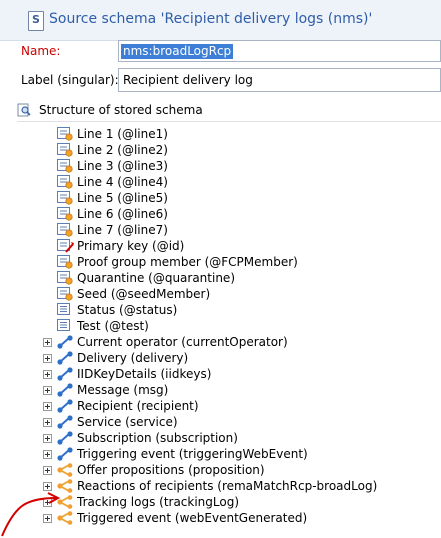 This screenshot has height=538, width=441. Describe the element at coordinates (192, 454) in the screenshot. I see `tree-node-label: Triggering event (triggeringWebEvent)` at that location.